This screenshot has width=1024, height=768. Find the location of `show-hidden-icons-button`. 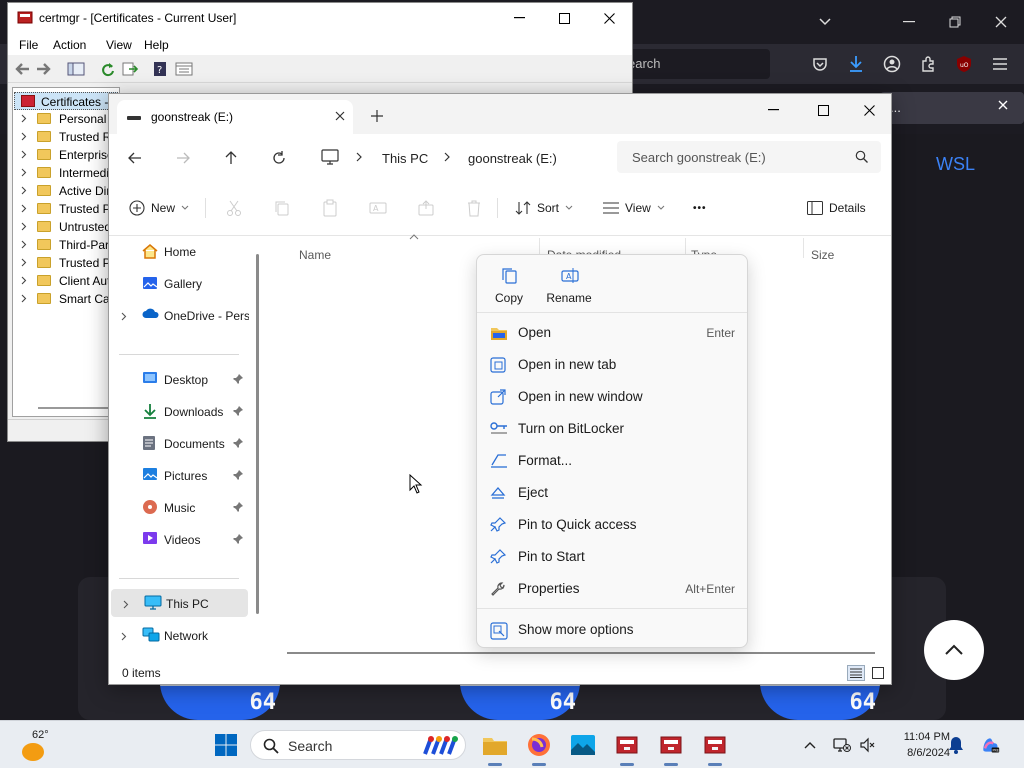

show-hidden-icons-button is located at coordinates (810, 745).